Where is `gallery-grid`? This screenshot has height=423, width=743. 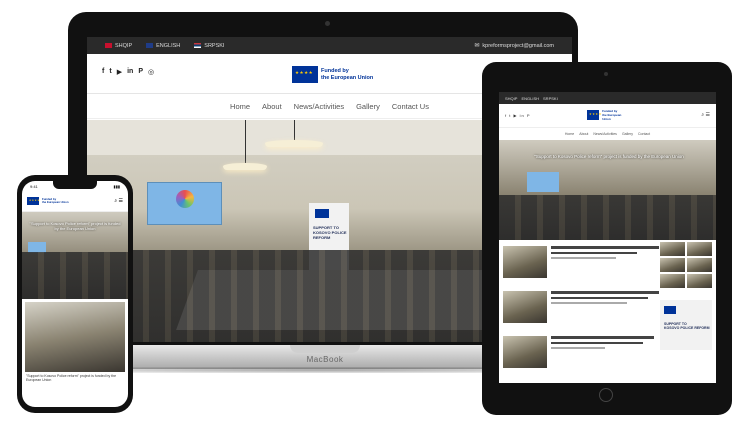 gallery-grid is located at coordinates (686, 265).